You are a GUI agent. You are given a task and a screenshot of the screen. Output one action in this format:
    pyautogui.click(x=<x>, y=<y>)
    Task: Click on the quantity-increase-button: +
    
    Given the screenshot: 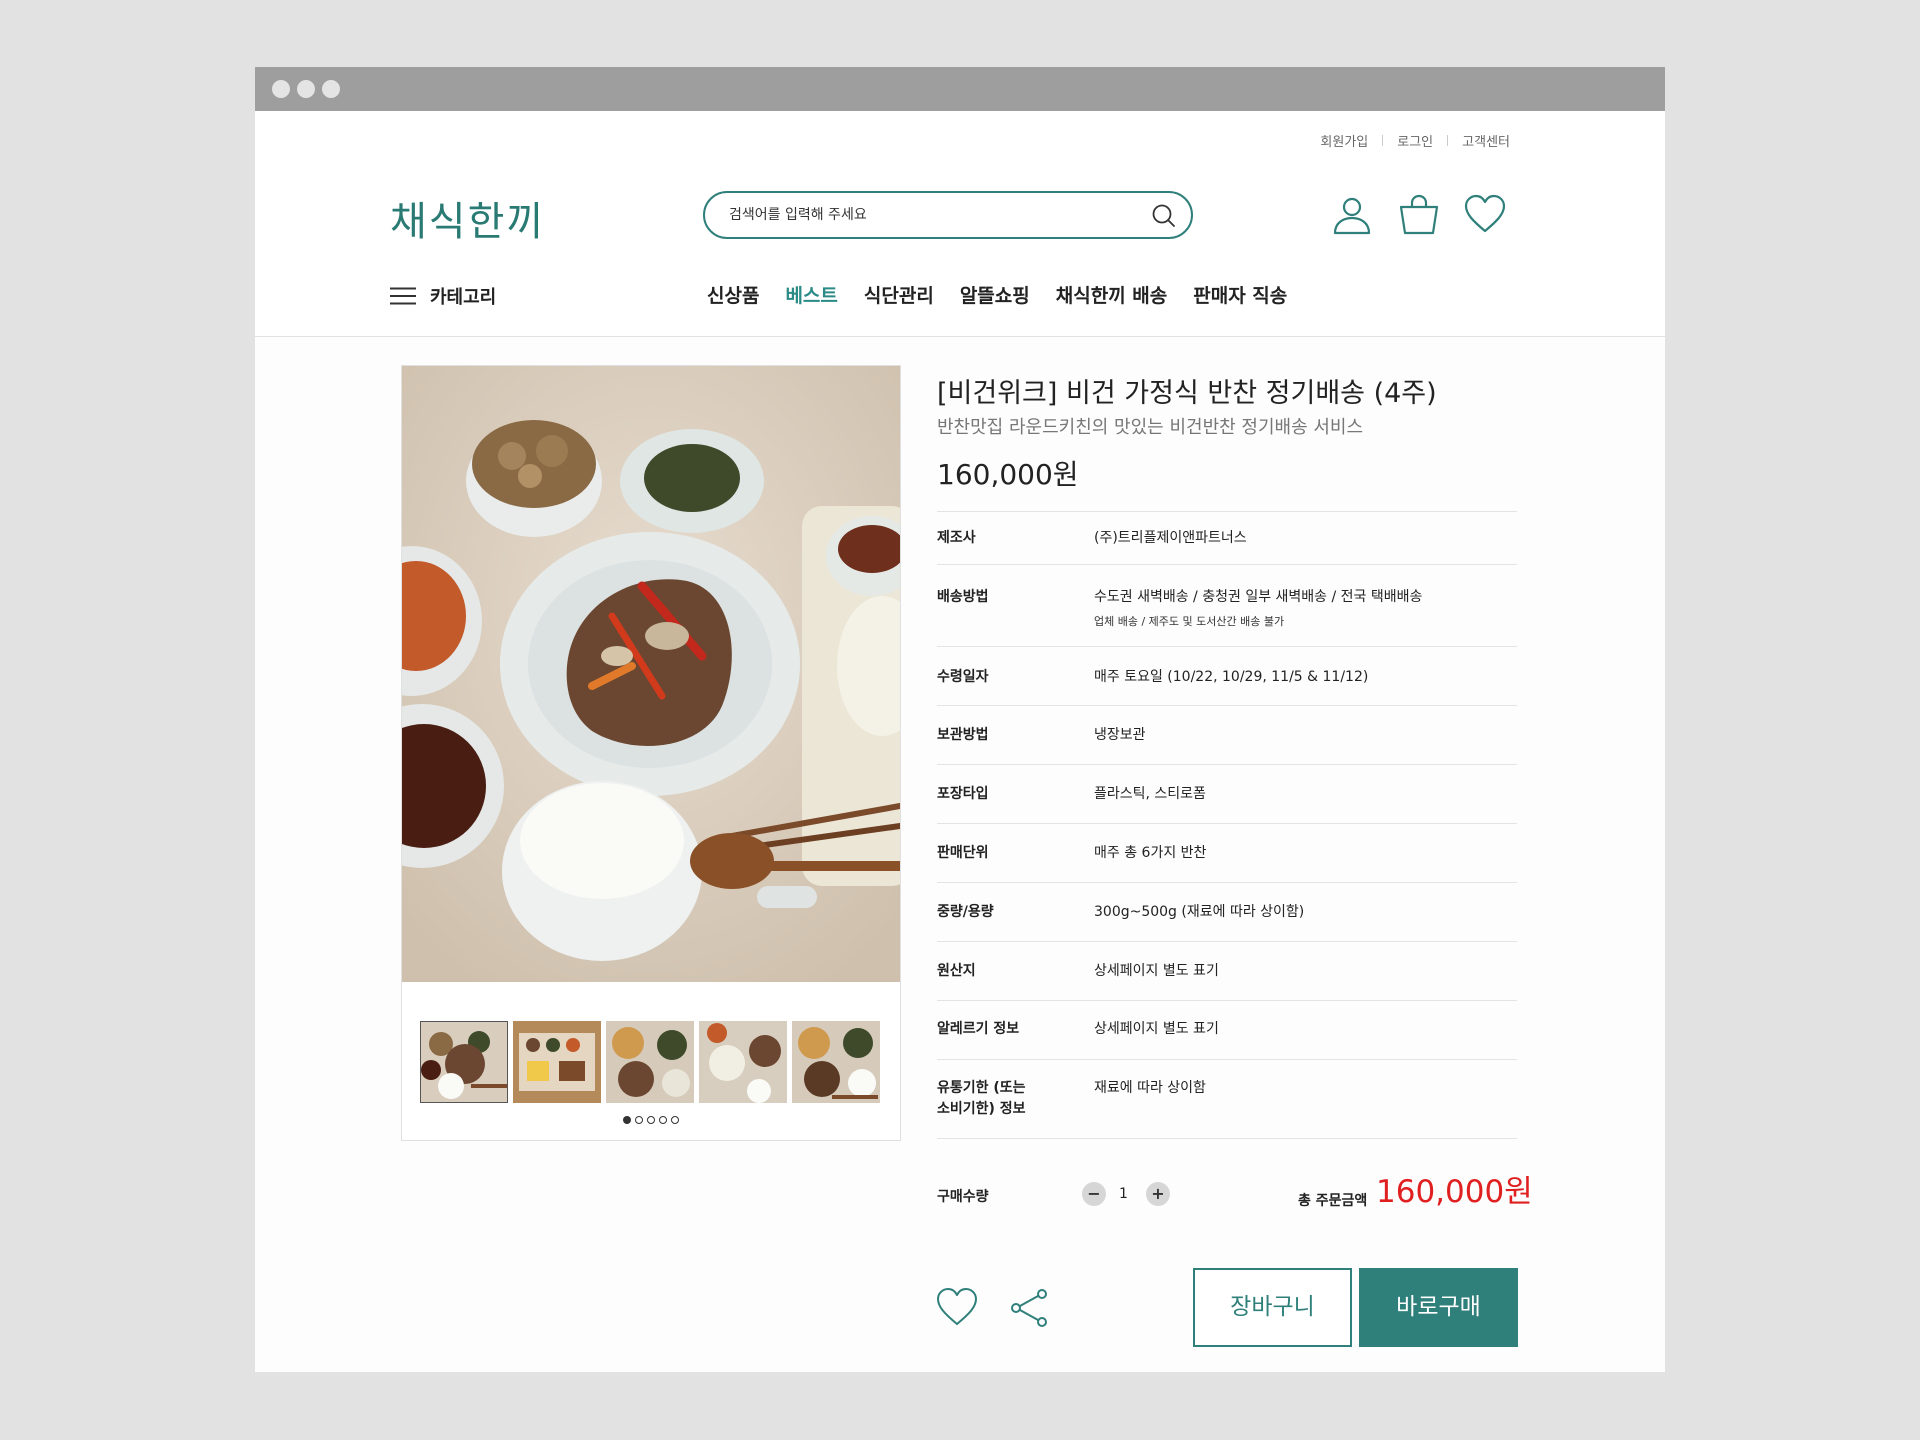 What is the action you would take?
    pyautogui.click(x=1158, y=1194)
    